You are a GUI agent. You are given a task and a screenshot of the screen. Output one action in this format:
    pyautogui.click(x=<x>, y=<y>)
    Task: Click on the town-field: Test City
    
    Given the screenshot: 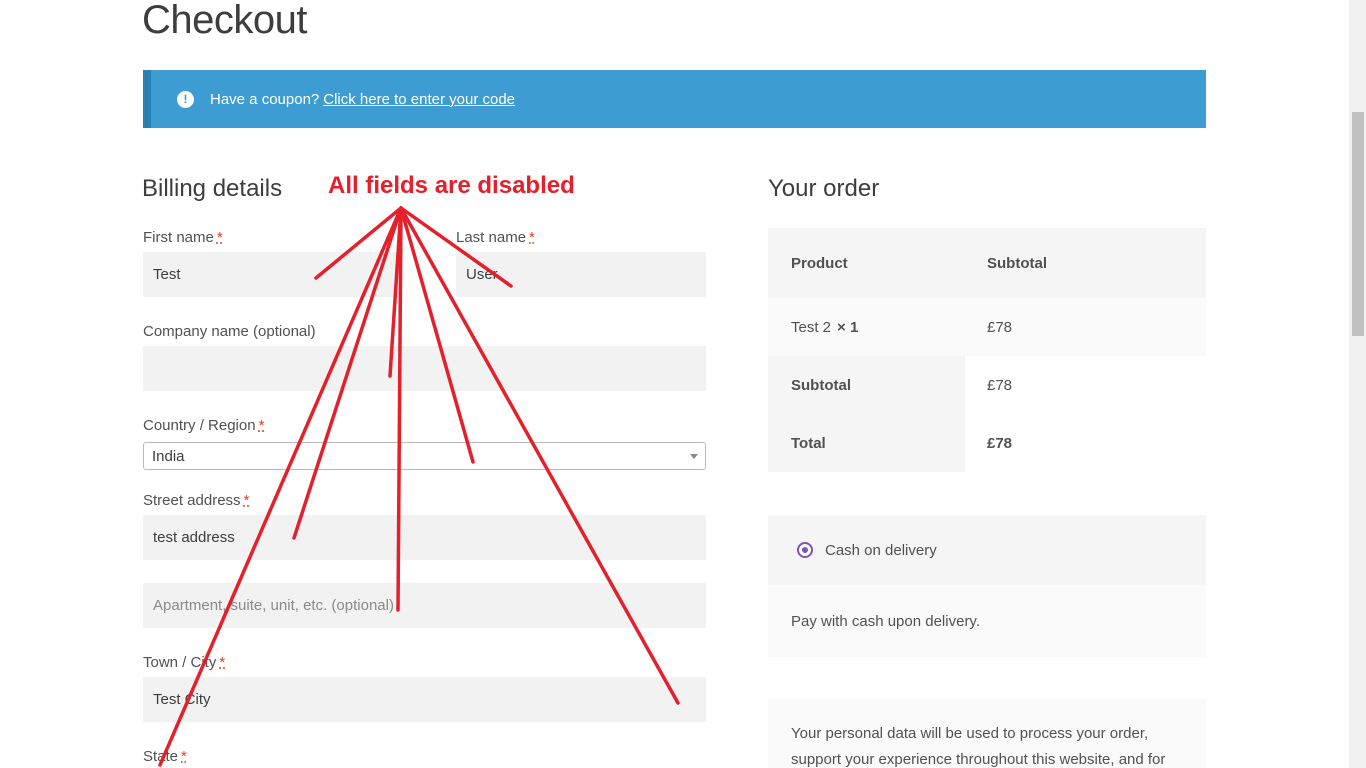 What is the action you would take?
    pyautogui.click(x=424, y=699)
    